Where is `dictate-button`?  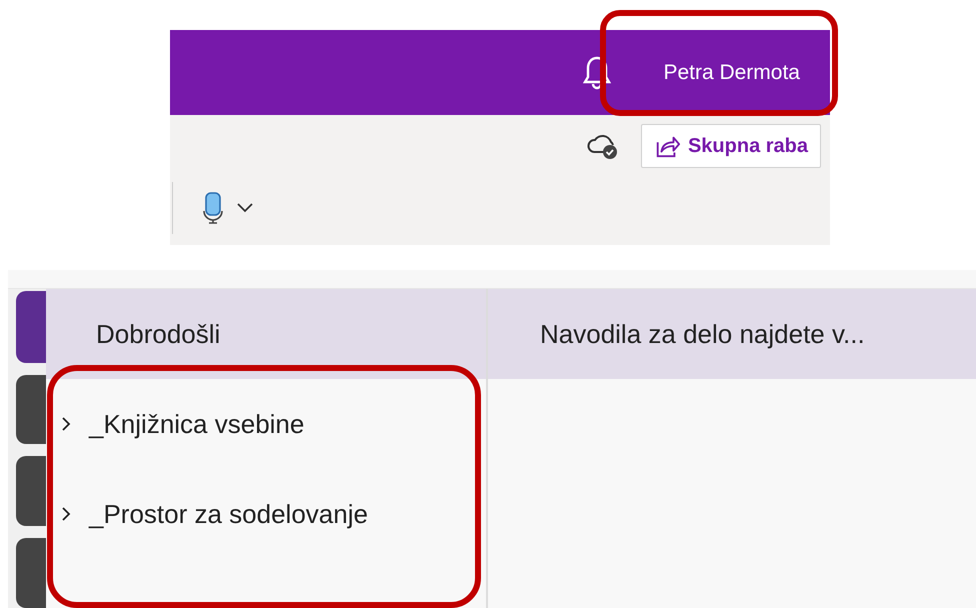
dictate-button is located at coordinates (227, 208).